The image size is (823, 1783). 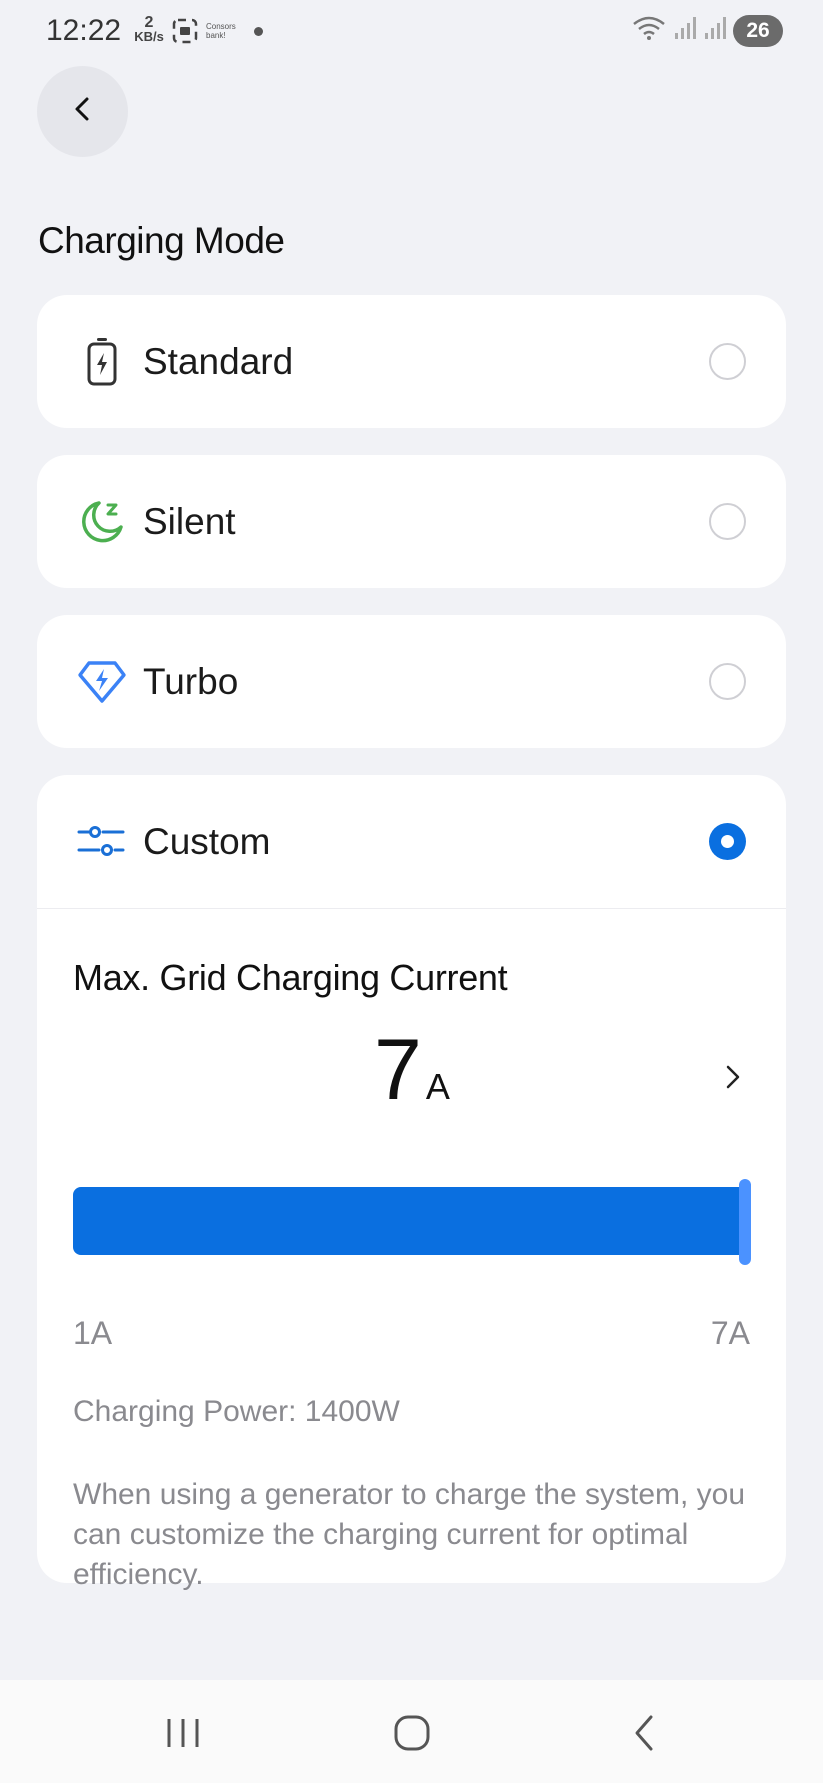 What do you see at coordinates (644, 1733) in the screenshot?
I see `back-icon` at bounding box center [644, 1733].